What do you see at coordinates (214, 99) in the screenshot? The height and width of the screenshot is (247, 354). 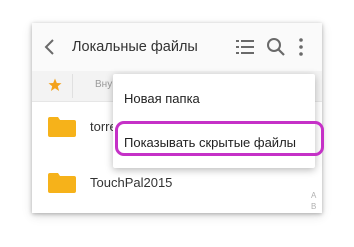 I see `menu-item-new-folder: Новая папка` at bounding box center [214, 99].